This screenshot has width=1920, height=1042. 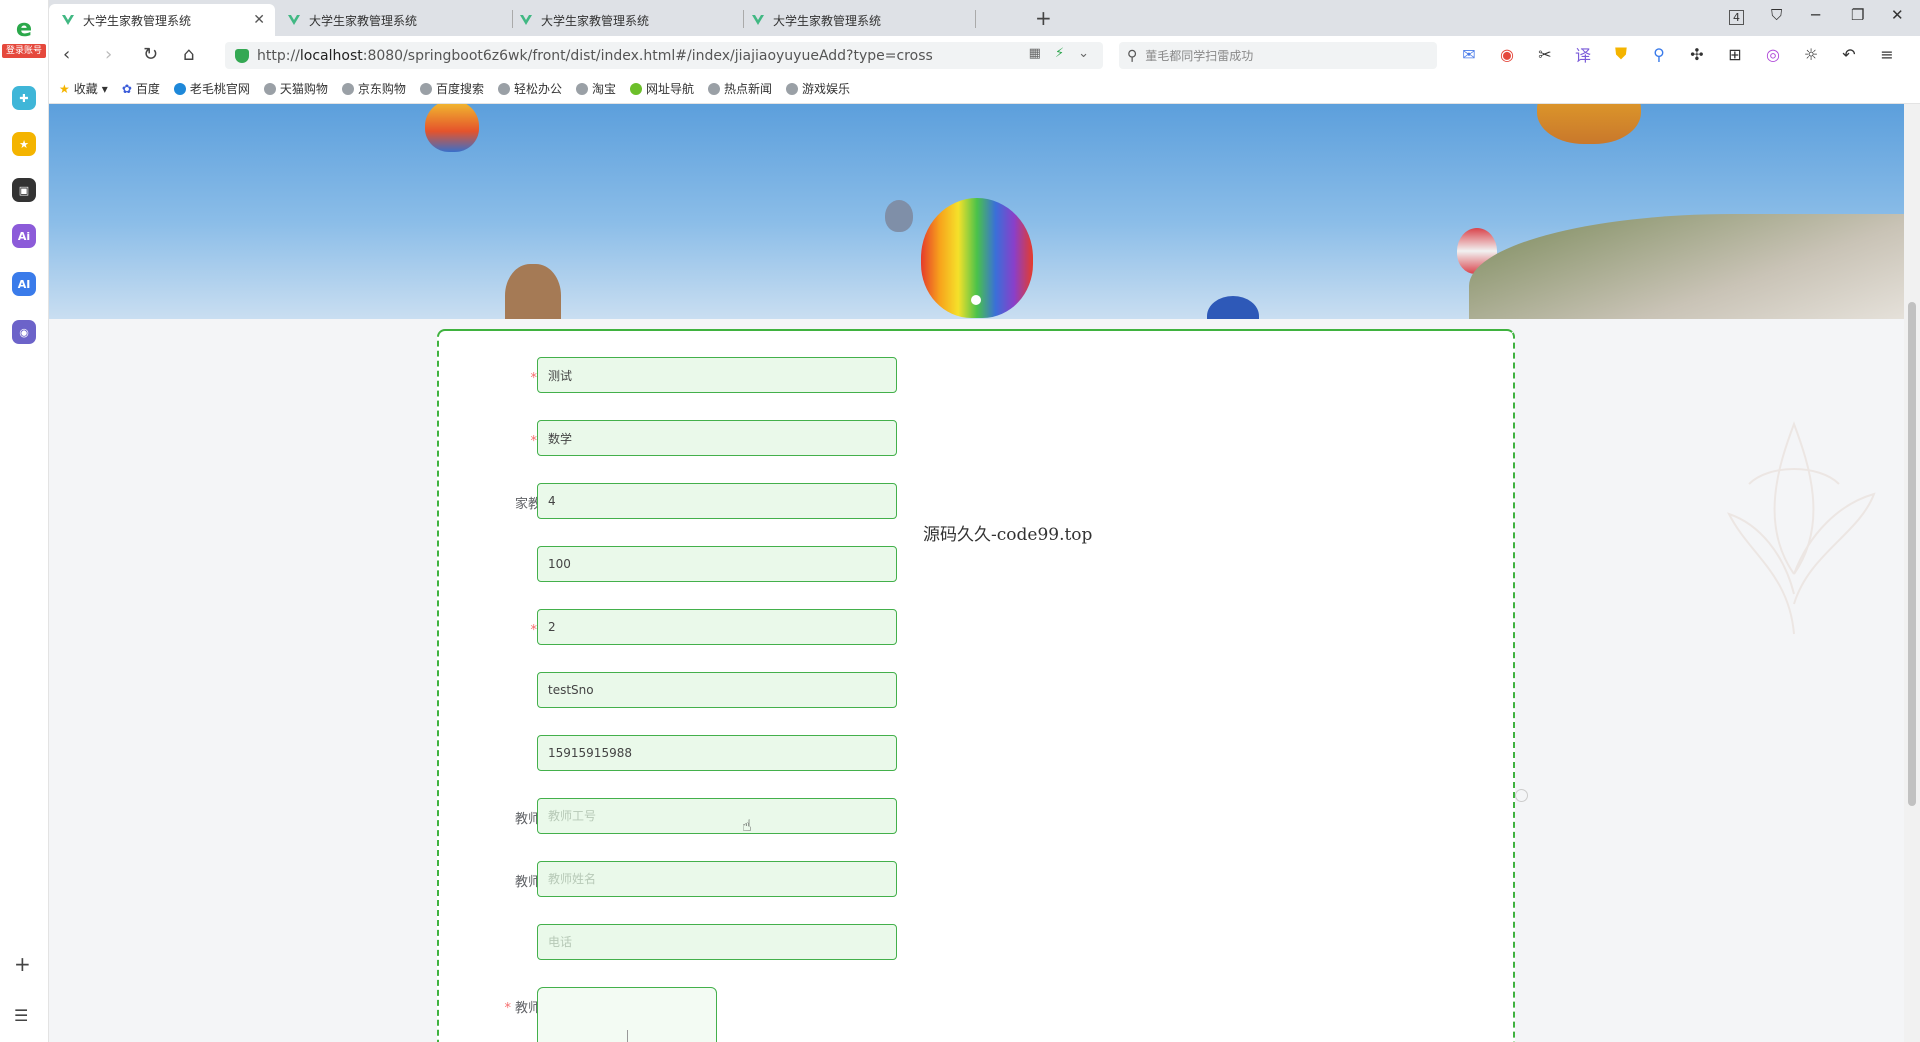 What do you see at coordinates (188, 54) in the screenshot?
I see `home-icon: ⌂` at bounding box center [188, 54].